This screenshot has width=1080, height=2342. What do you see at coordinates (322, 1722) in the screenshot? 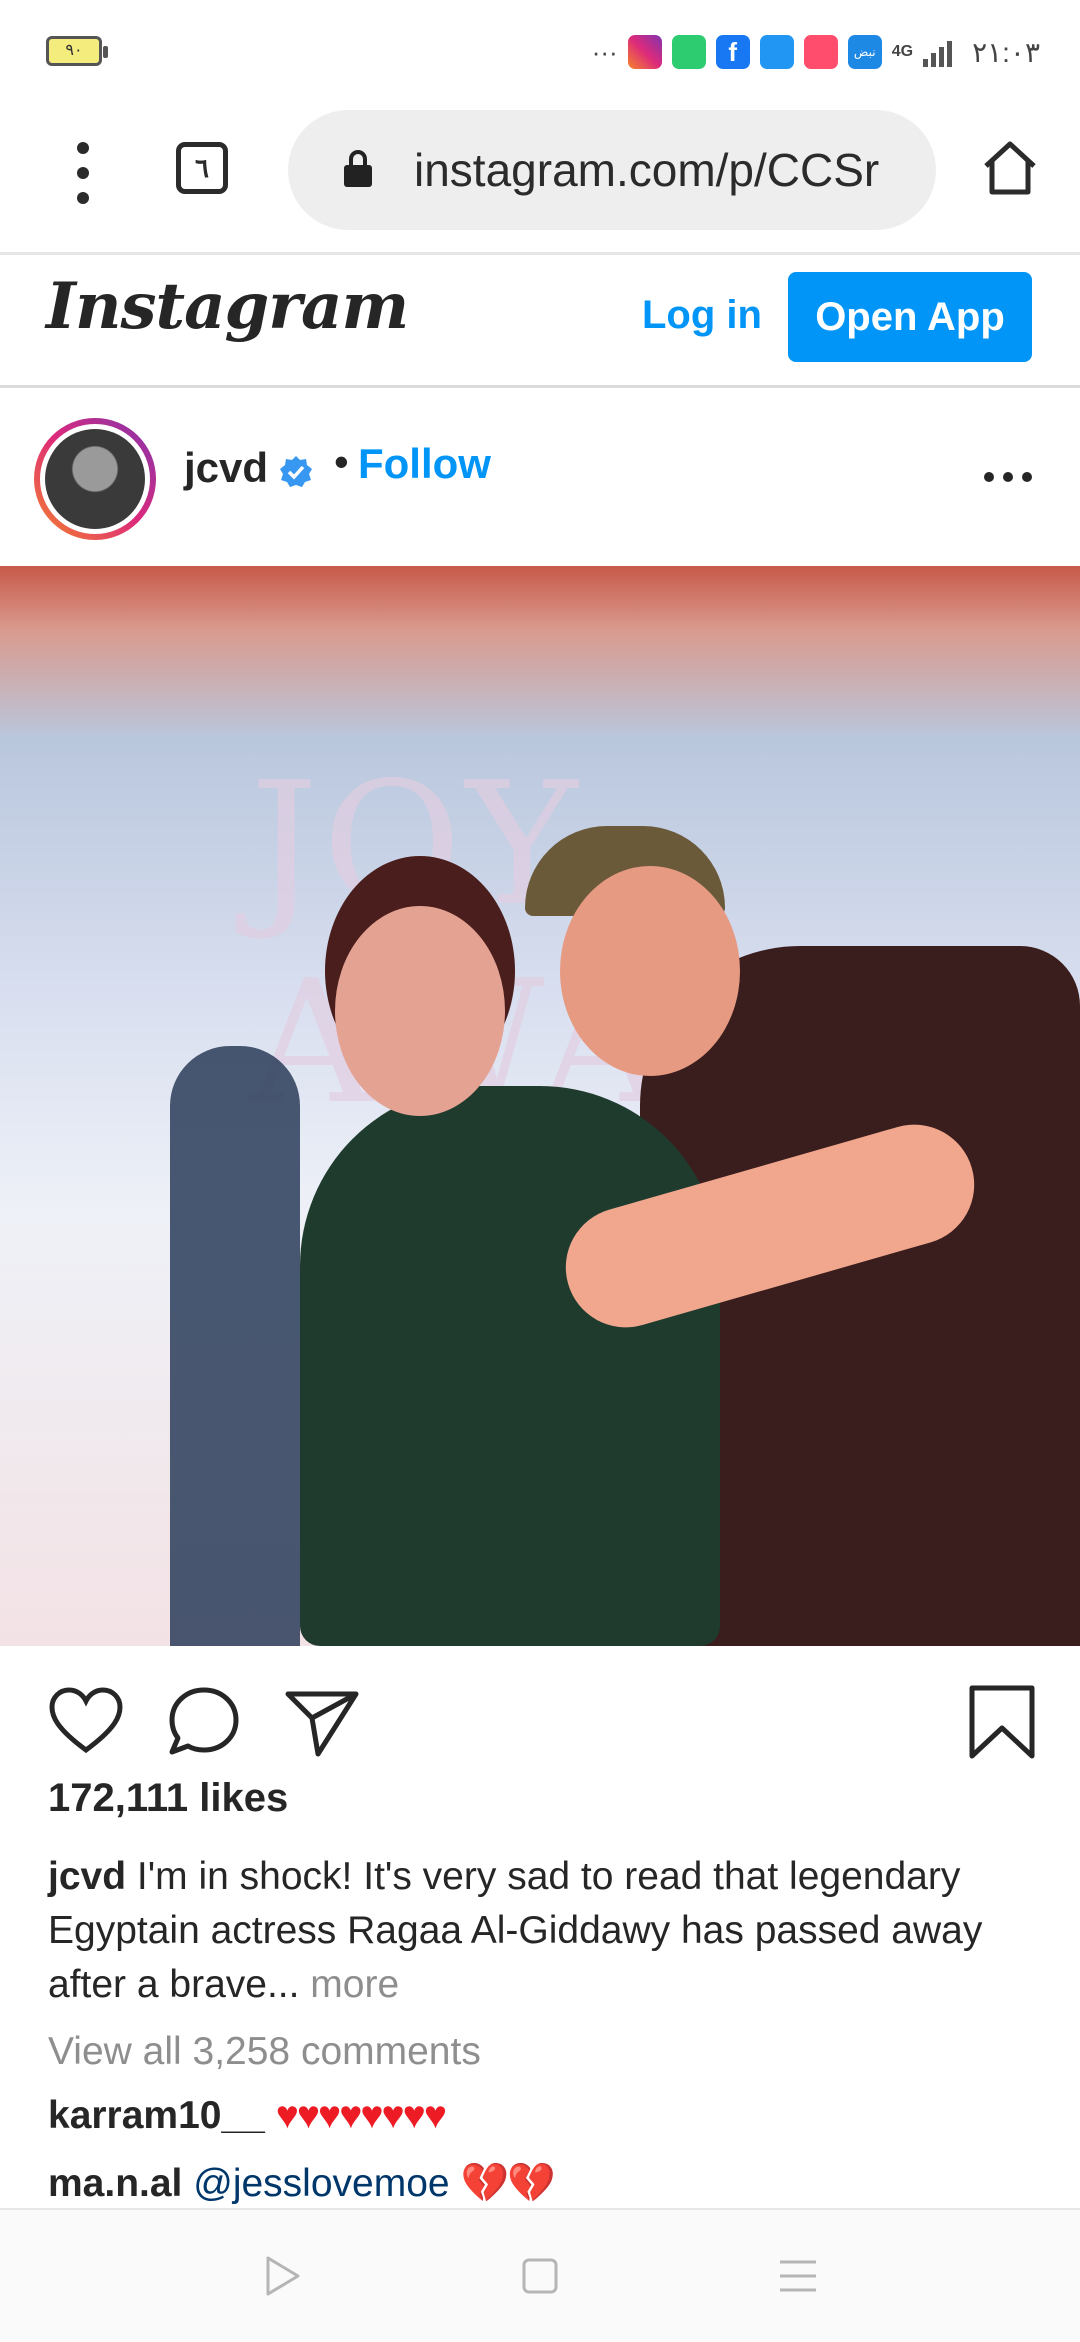
I see `share-icon` at bounding box center [322, 1722].